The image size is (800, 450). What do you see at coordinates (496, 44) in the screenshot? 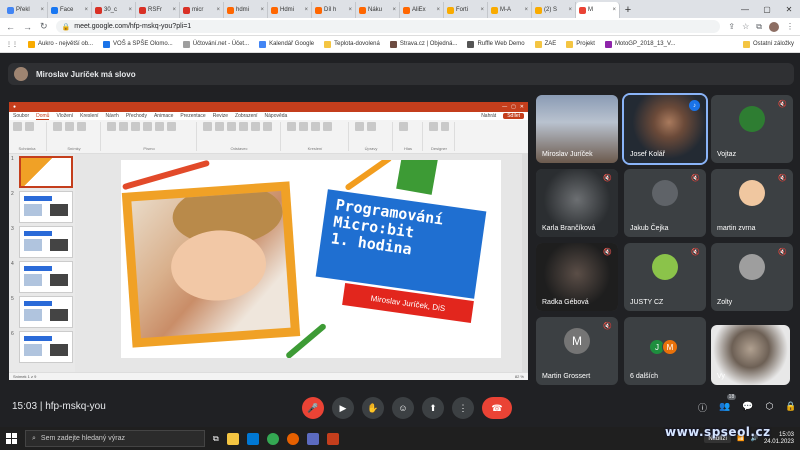
I see `bookmark-item: Ruffle Web Demo` at bounding box center [496, 44].